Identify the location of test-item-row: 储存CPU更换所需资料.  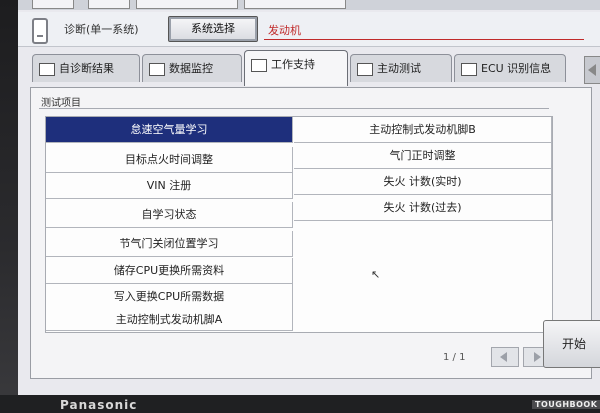
(169, 271).